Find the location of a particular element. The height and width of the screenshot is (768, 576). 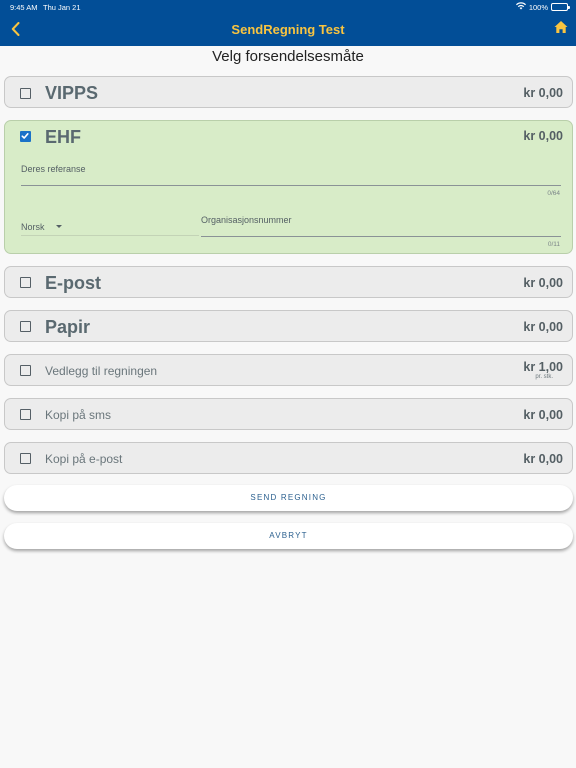

reference-underline is located at coordinates (291, 185).